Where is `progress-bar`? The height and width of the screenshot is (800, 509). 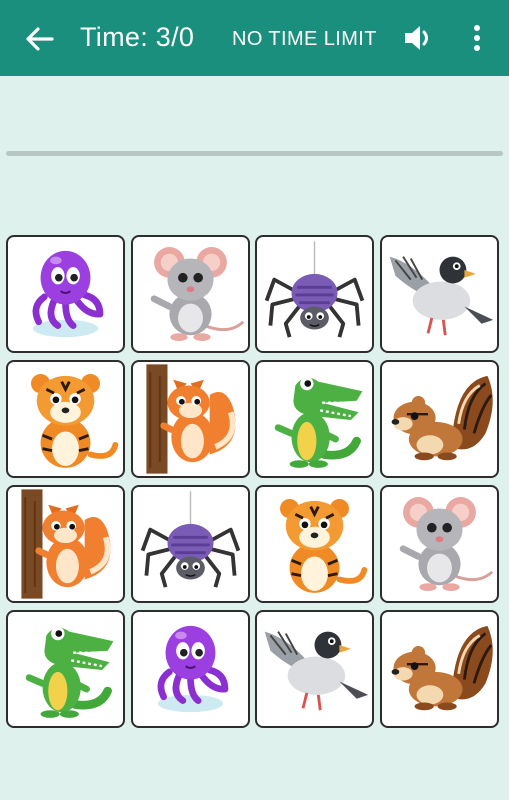
progress-bar is located at coordinates (254, 153).